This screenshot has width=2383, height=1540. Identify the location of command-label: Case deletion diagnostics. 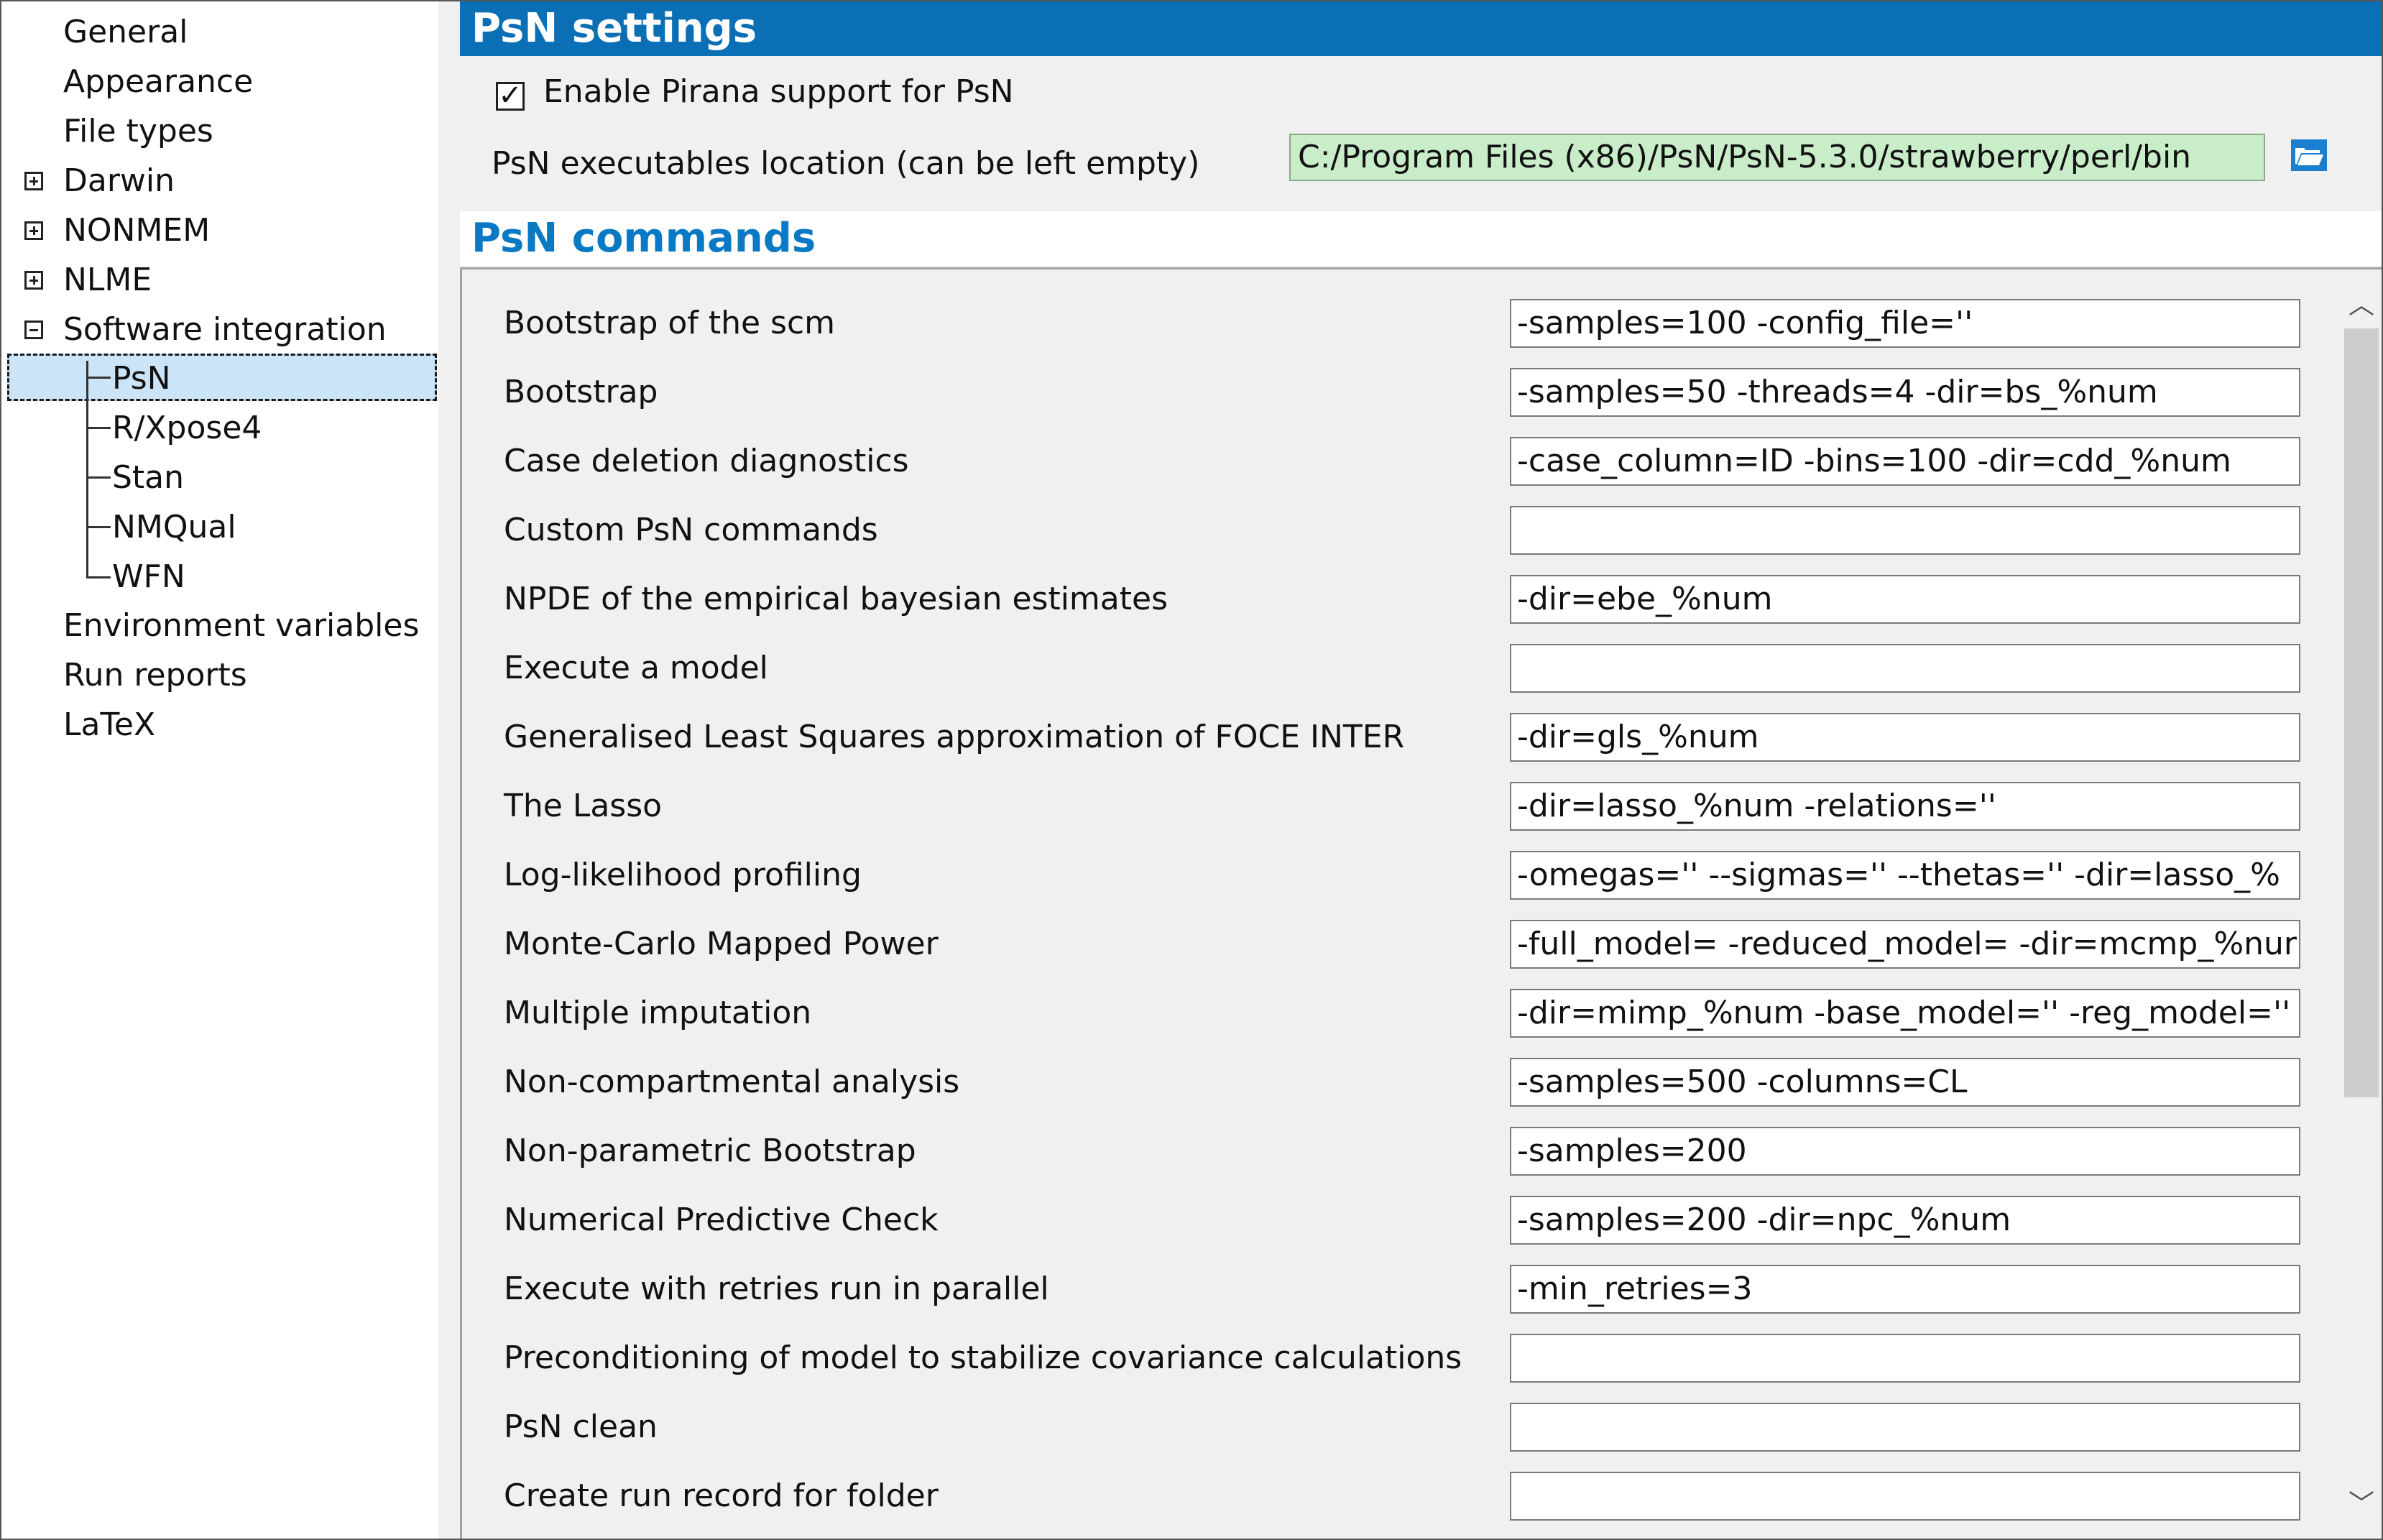
(706, 461).